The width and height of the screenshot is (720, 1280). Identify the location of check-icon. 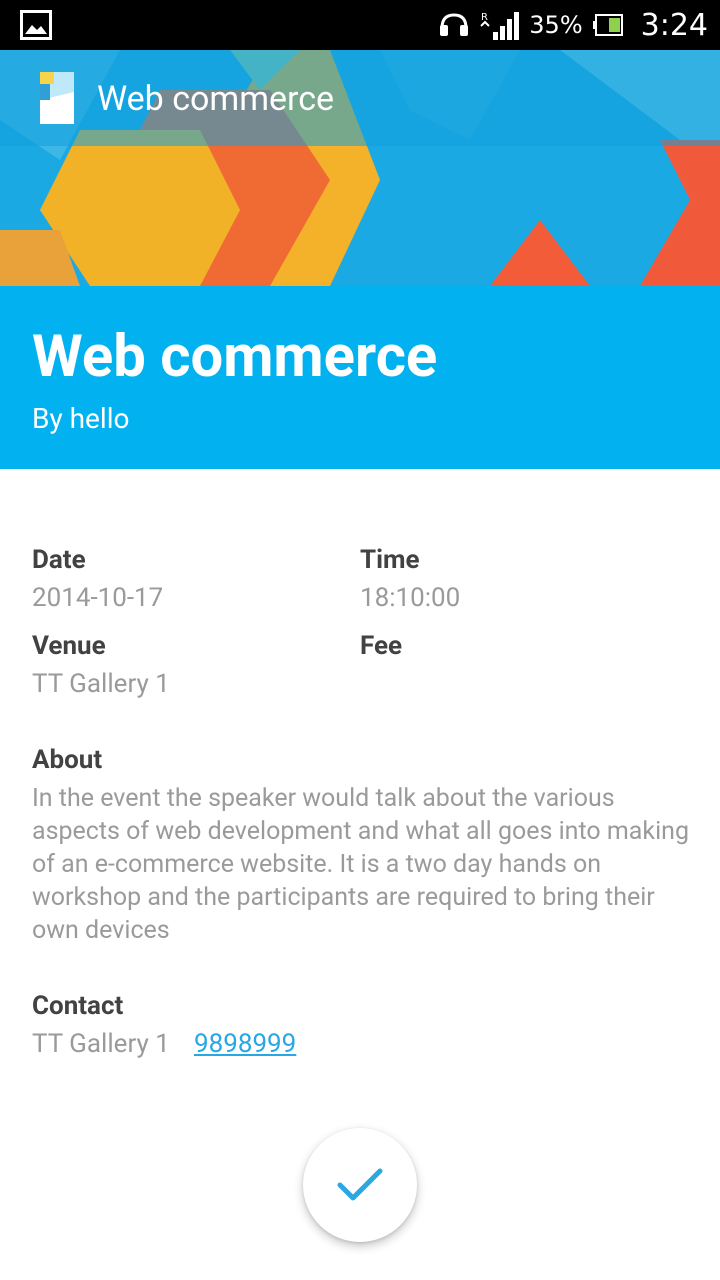
(360, 1184).